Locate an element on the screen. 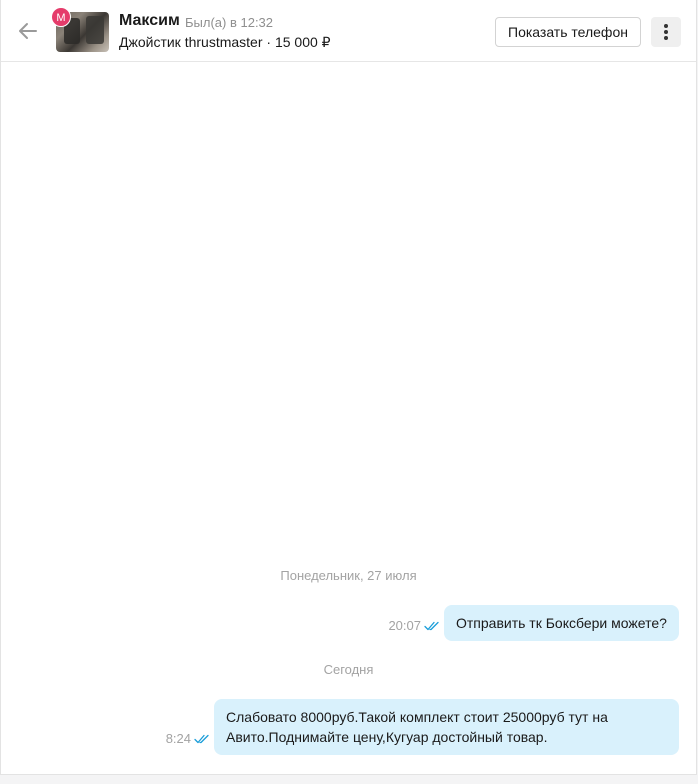  show-phone-button: Показать телефон is located at coordinates (568, 32).